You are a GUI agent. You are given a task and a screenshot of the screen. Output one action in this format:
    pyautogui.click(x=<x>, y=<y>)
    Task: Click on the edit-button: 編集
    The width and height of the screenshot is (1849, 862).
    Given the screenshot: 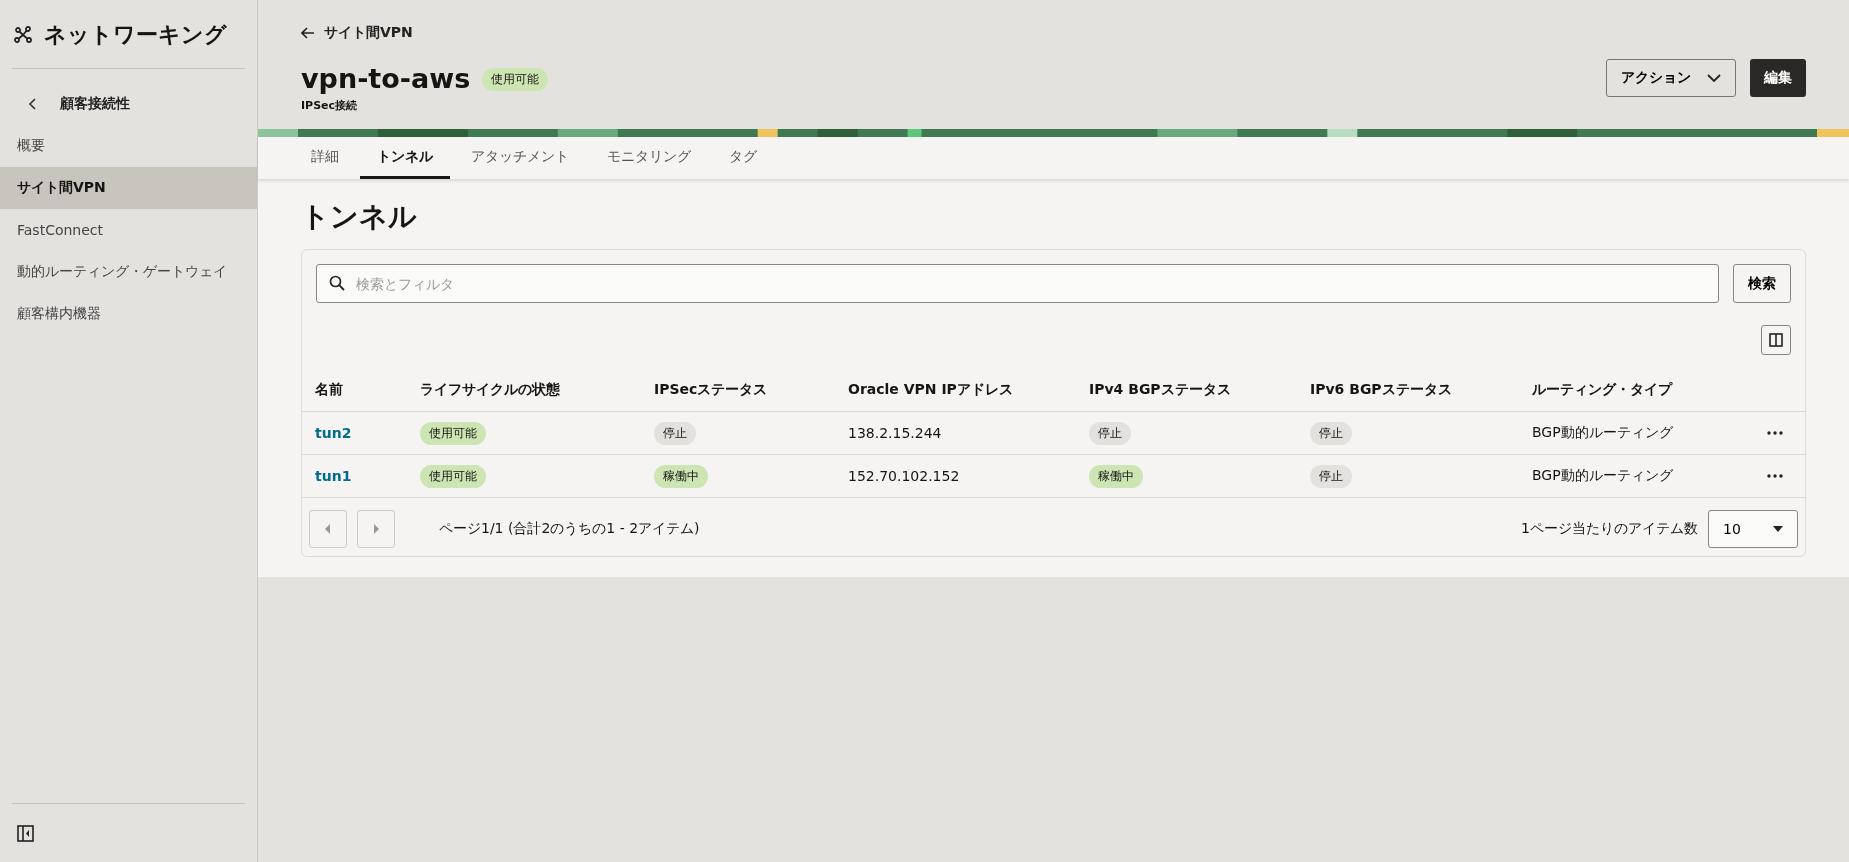 What is the action you would take?
    pyautogui.click(x=1778, y=78)
    